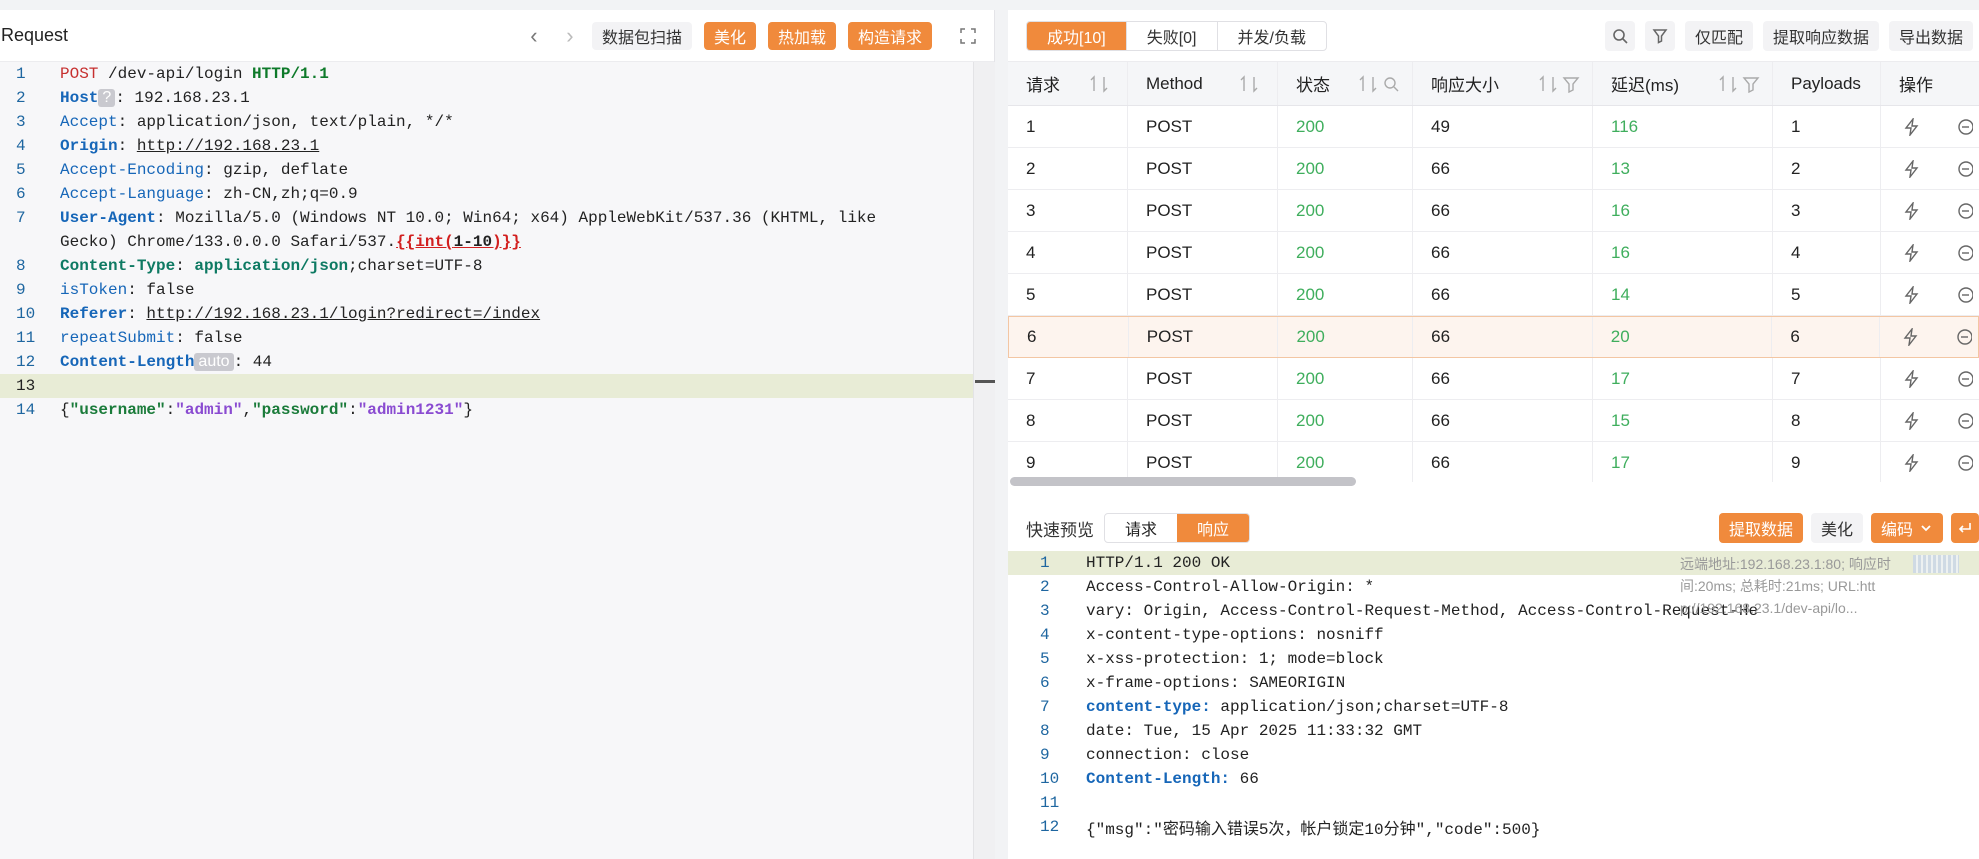 The height and width of the screenshot is (859, 1979). I want to click on table-row: 6 POST 200 66 20 6, so click(1493, 337).